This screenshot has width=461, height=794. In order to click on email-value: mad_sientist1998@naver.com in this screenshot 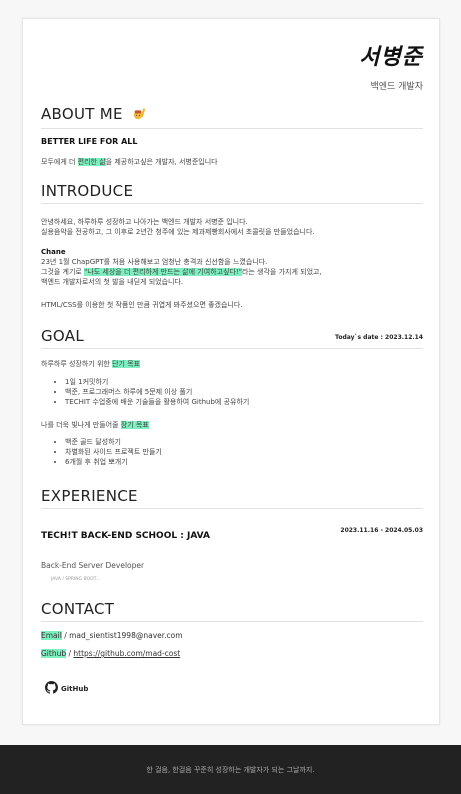, I will do `click(125, 635)`.